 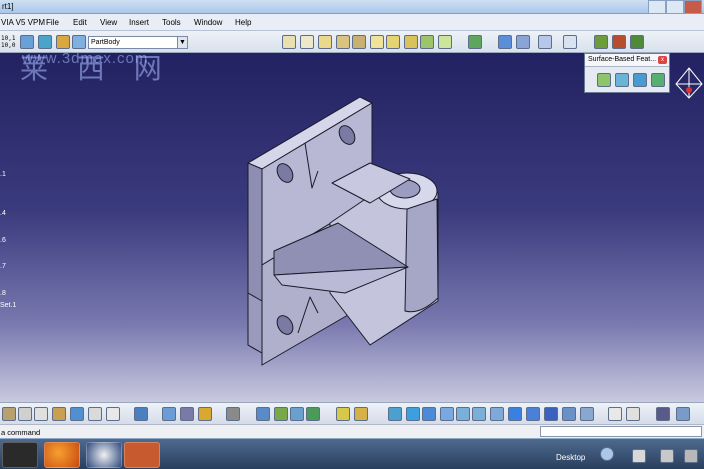 What do you see at coordinates (587, 414) in the screenshot?
I see `swap-icon` at bounding box center [587, 414].